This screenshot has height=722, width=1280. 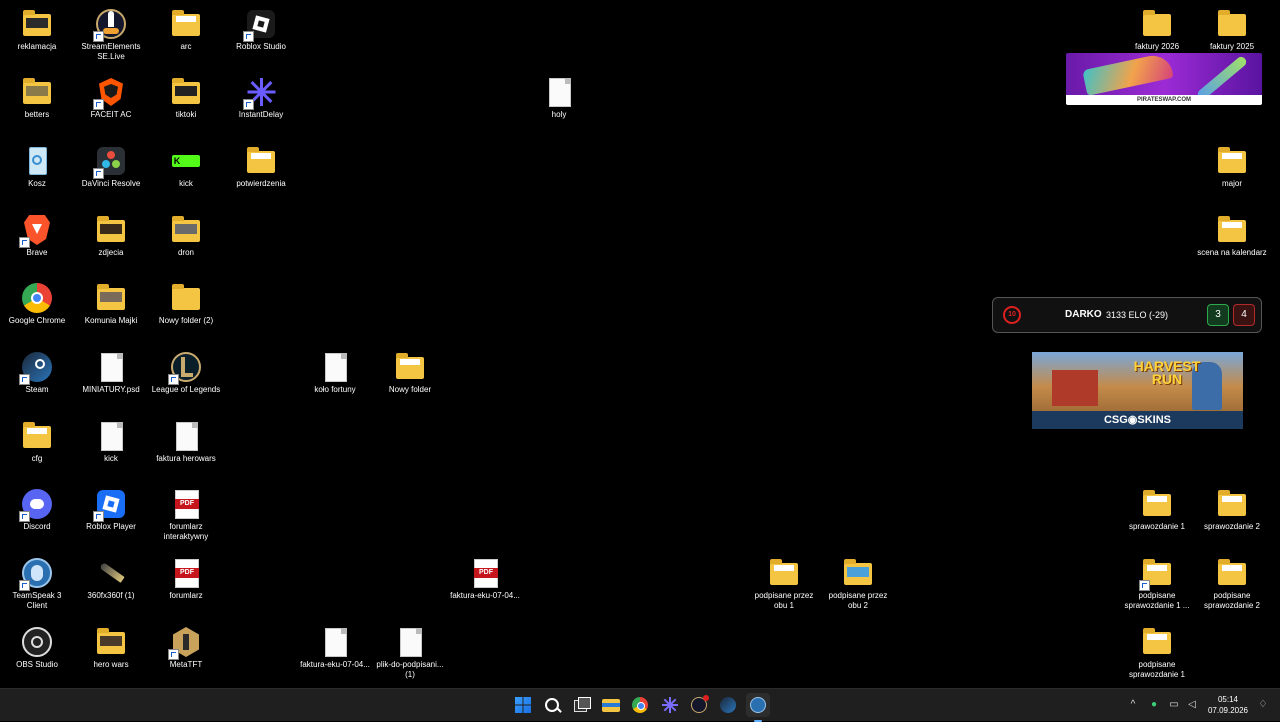 I want to click on desktop-icon-kolo-fortuny: koło fortuny, so click(x=335, y=381).